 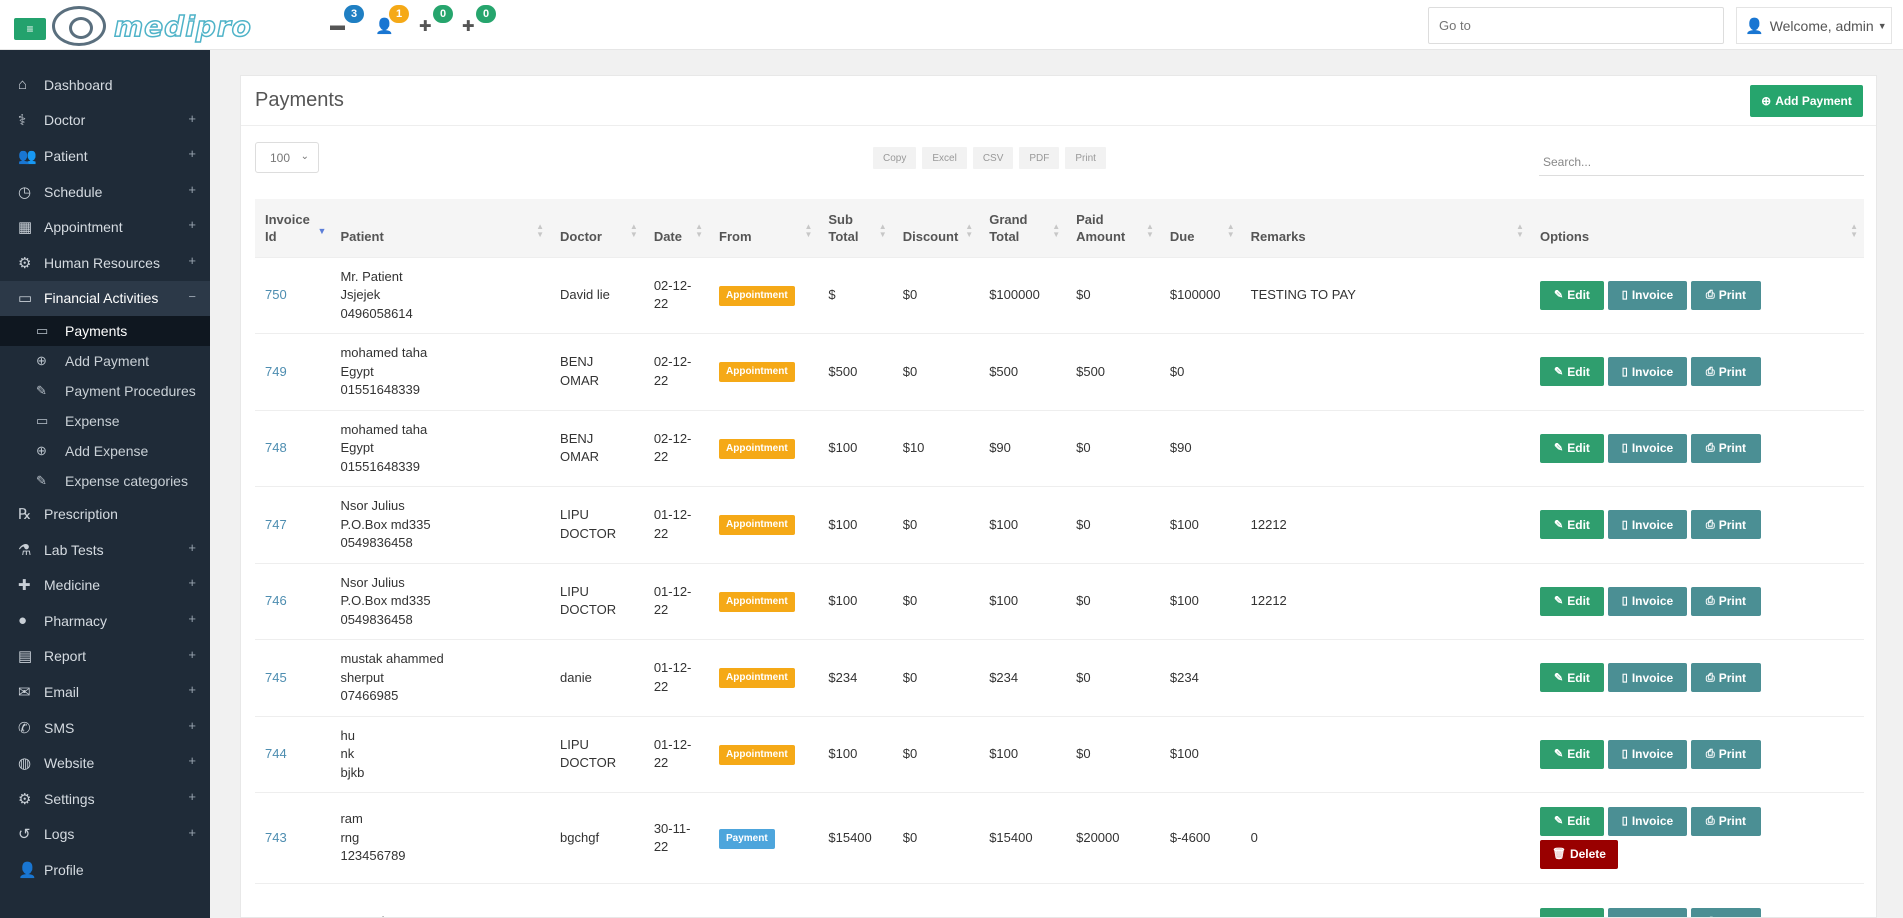 I want to click on invoice-id-link: 743, so click(x=293, y=838).